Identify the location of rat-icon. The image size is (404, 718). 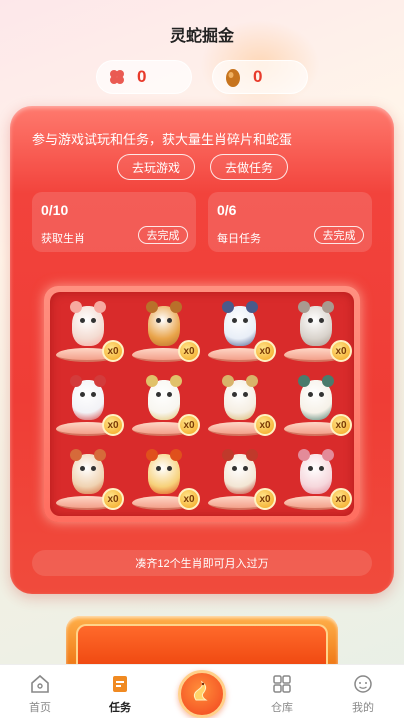
(88, 323).